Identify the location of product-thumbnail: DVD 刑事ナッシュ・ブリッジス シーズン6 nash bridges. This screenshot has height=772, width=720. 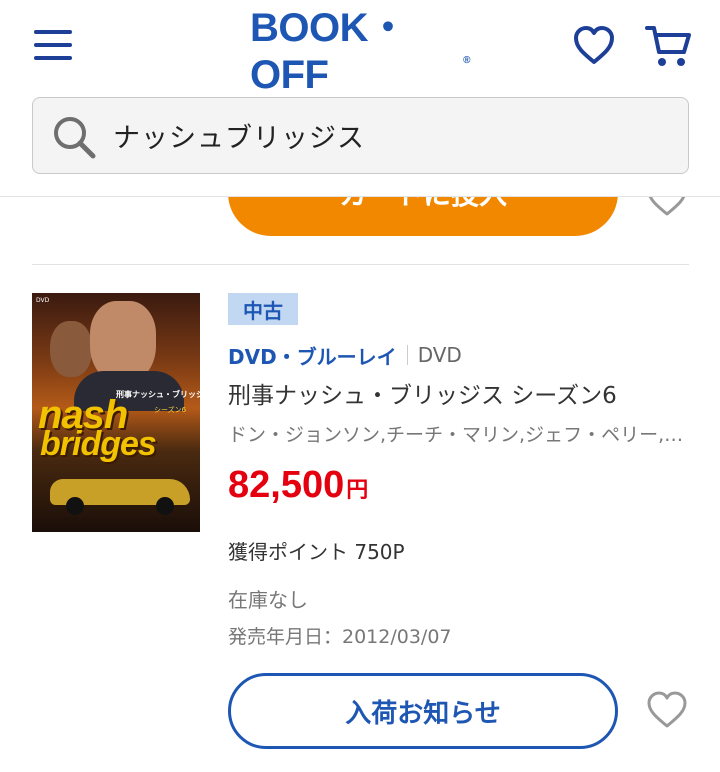
(116, 412).